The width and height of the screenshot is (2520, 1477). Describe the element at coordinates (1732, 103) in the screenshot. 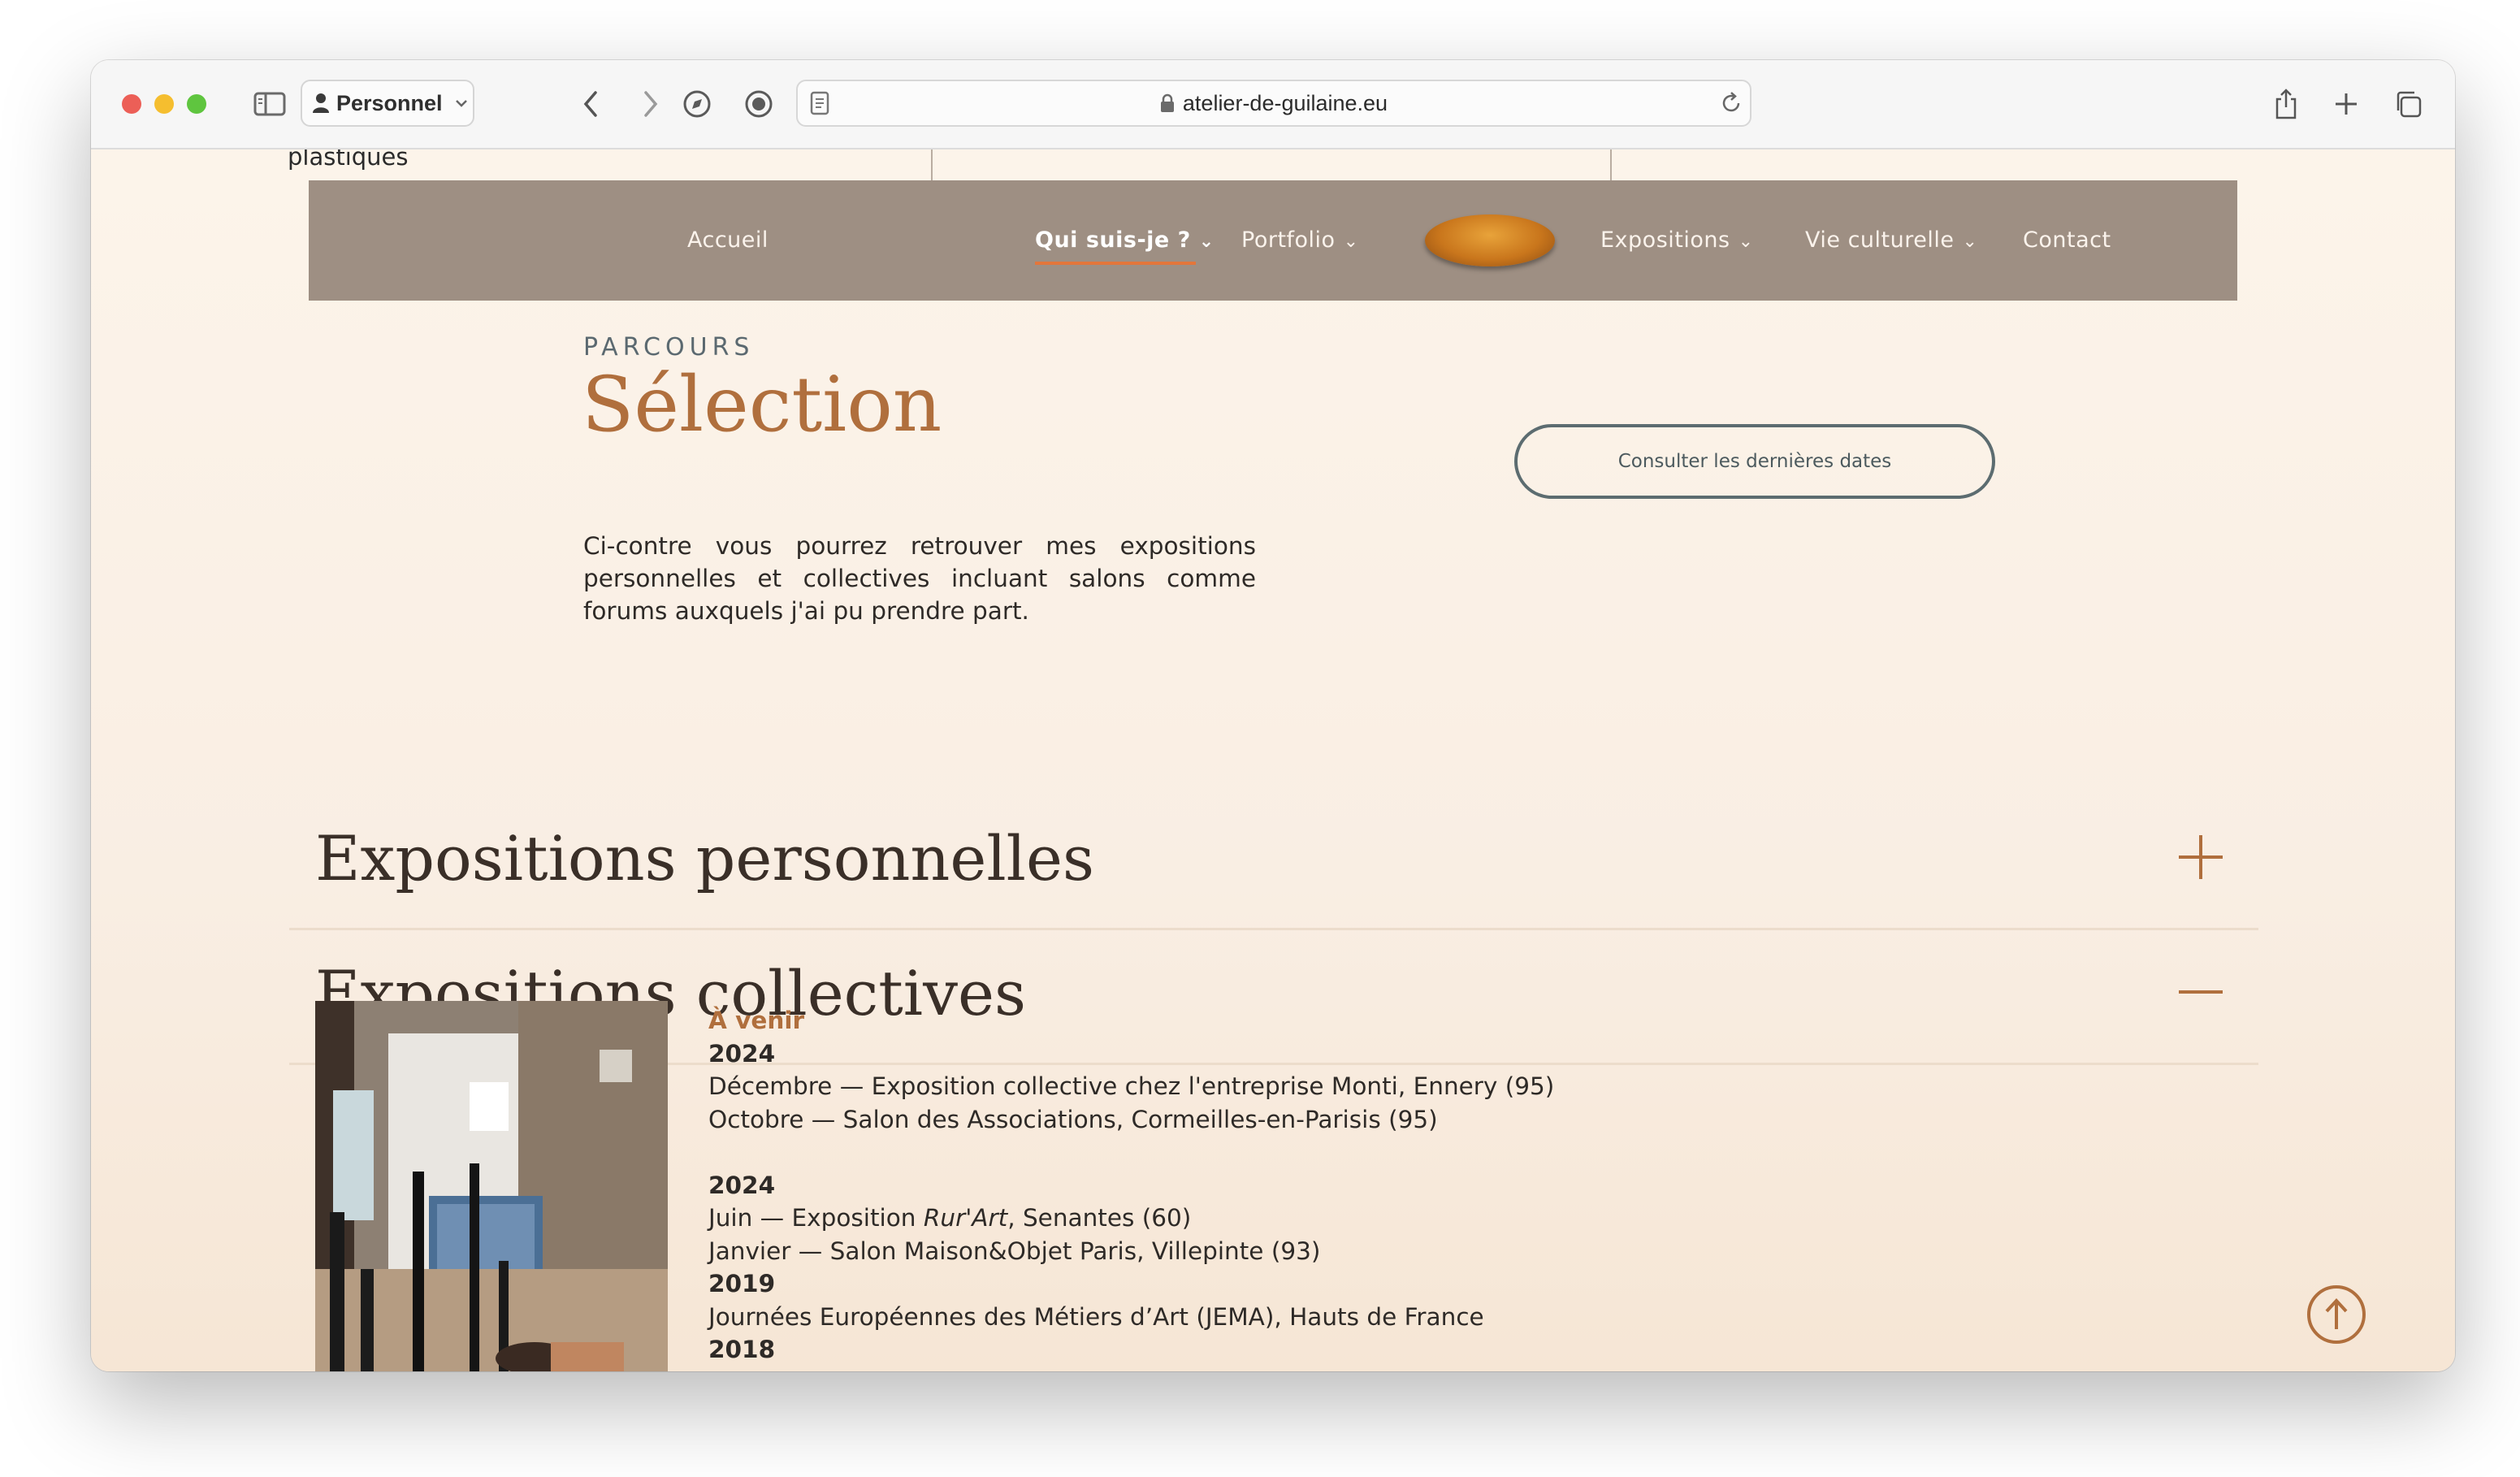

I see `reload-icon` at that location.